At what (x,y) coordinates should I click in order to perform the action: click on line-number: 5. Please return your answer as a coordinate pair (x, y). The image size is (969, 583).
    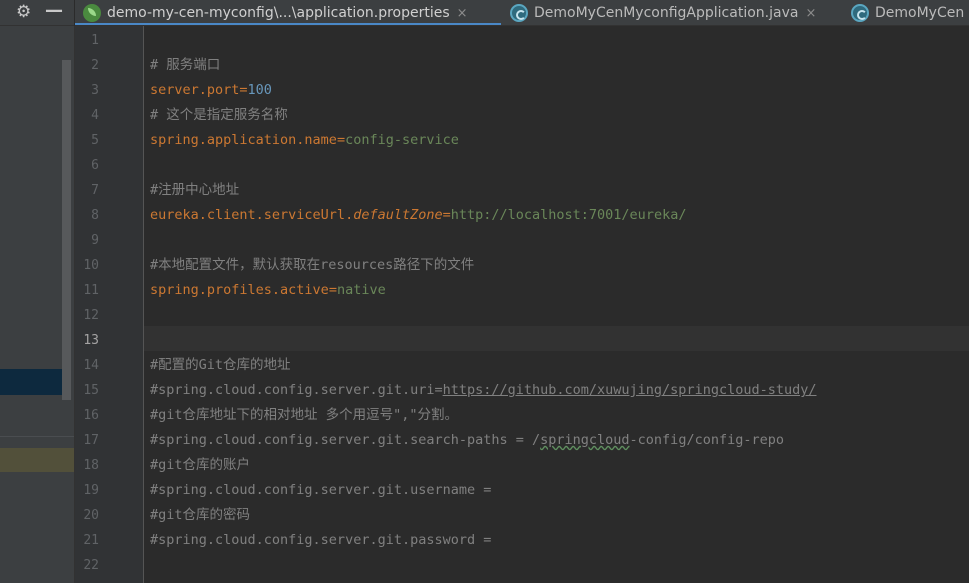
    Looking at the image, I should click on (95, 140).